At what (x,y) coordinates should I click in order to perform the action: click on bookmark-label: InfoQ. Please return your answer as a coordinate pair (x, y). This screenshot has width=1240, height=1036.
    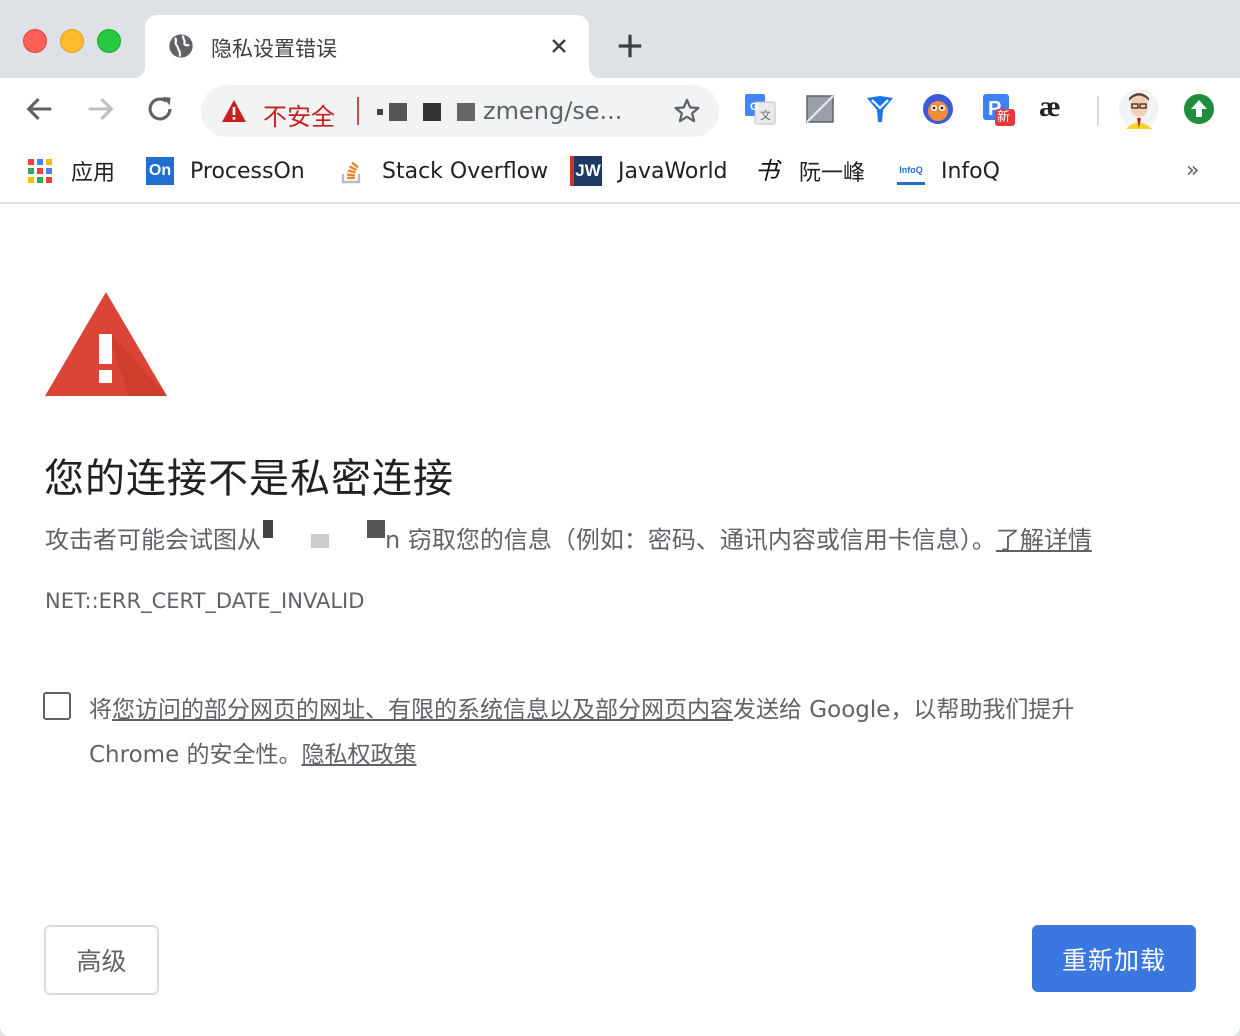
    Looking at the image, I should click on (970, 171).